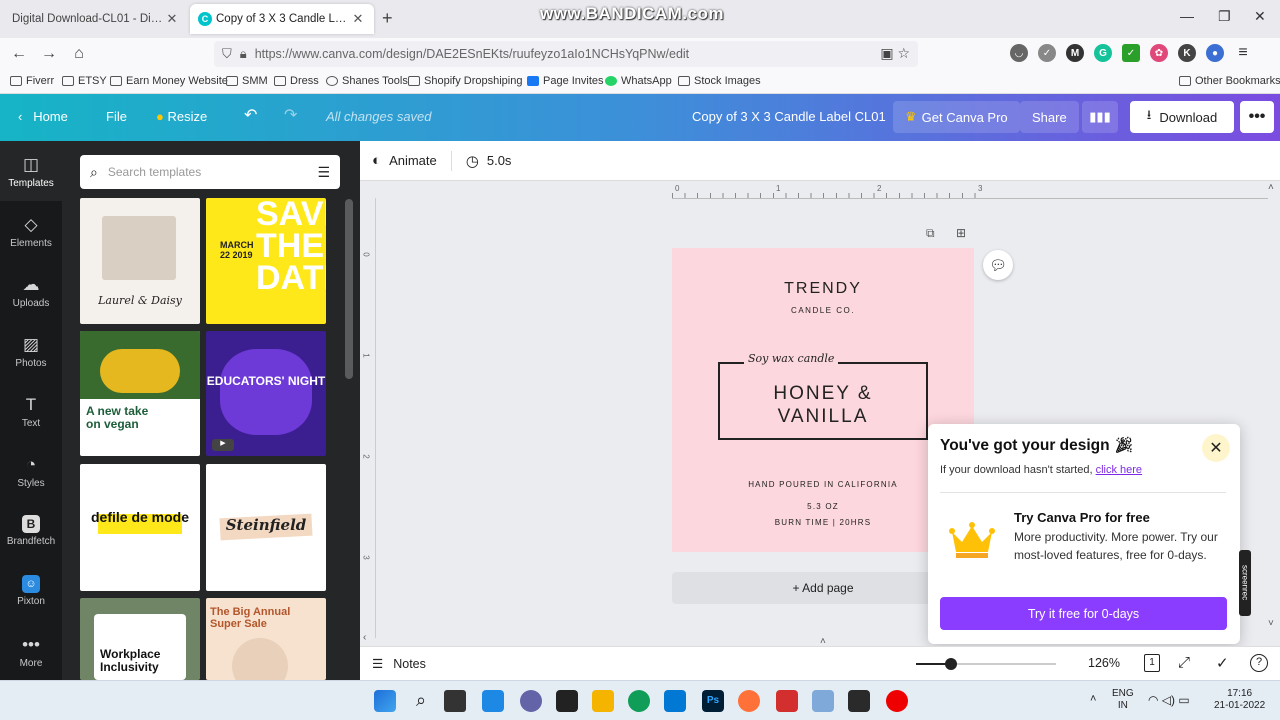 This screenshot has width=1280, height=720. I want to click on zoom-slider, so click(986, 664).